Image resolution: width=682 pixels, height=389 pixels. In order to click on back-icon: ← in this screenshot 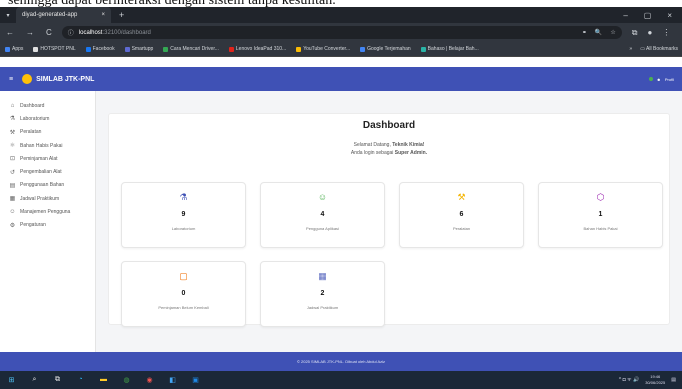, I will do `click(10, 32)`.